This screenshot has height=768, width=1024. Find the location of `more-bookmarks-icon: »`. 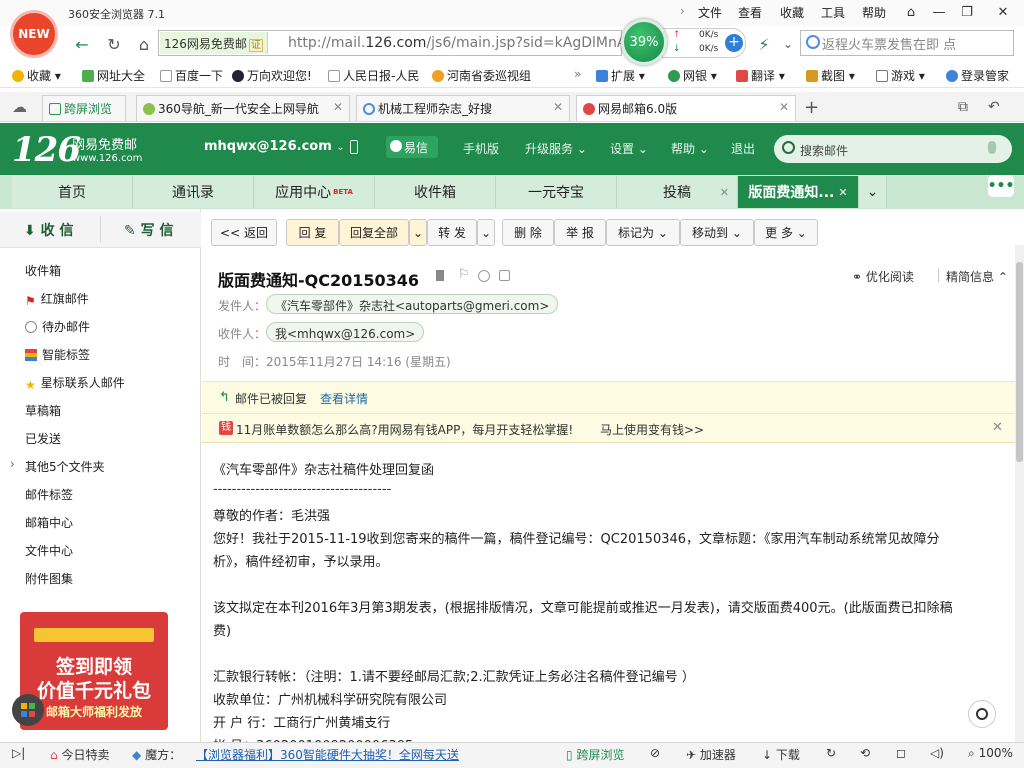

more-bookmarks-icon: » is located at coordinates (577, 74).